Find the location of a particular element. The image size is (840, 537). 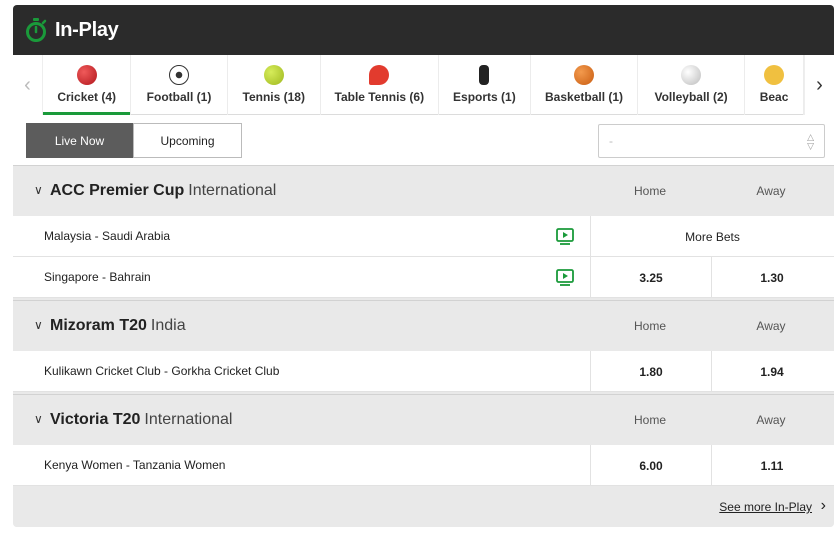

league-region: India is located at coordinates (168, 325).